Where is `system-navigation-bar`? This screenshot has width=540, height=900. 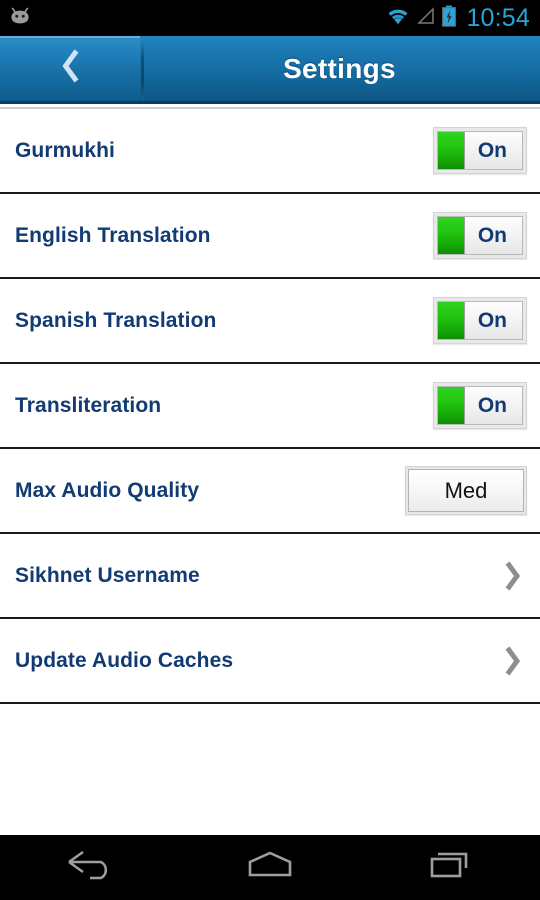
system-navigation-bar is located at coordinates (270, 867).